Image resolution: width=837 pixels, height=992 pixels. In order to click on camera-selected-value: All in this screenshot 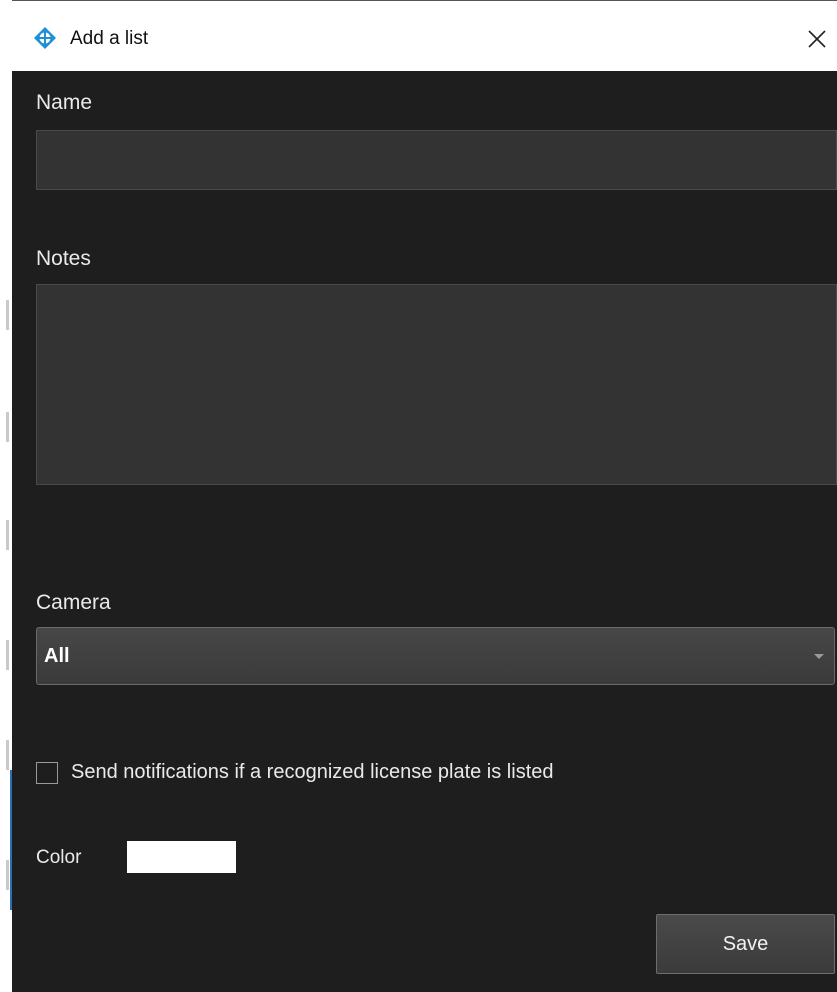, I will do `click(57, 656)`.